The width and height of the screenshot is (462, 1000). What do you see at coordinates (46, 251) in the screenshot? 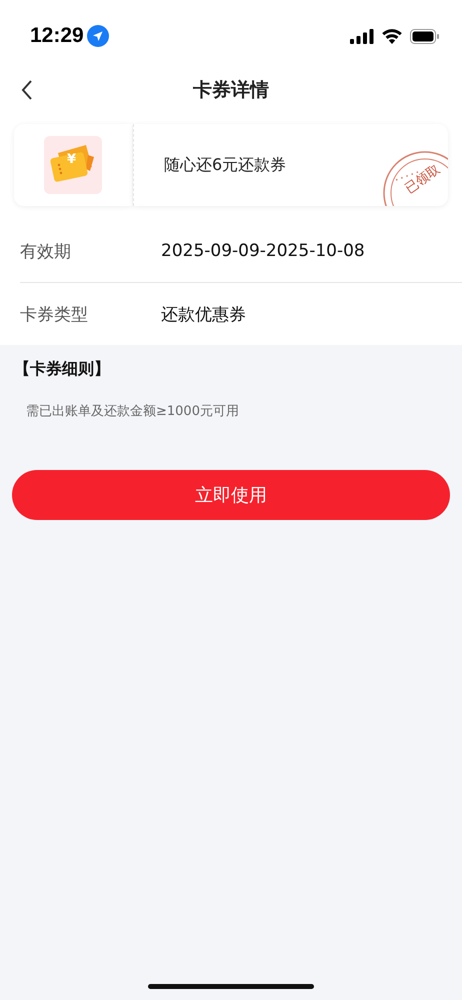
I see `field-label: 有效期` at bounding box center [46, 251].